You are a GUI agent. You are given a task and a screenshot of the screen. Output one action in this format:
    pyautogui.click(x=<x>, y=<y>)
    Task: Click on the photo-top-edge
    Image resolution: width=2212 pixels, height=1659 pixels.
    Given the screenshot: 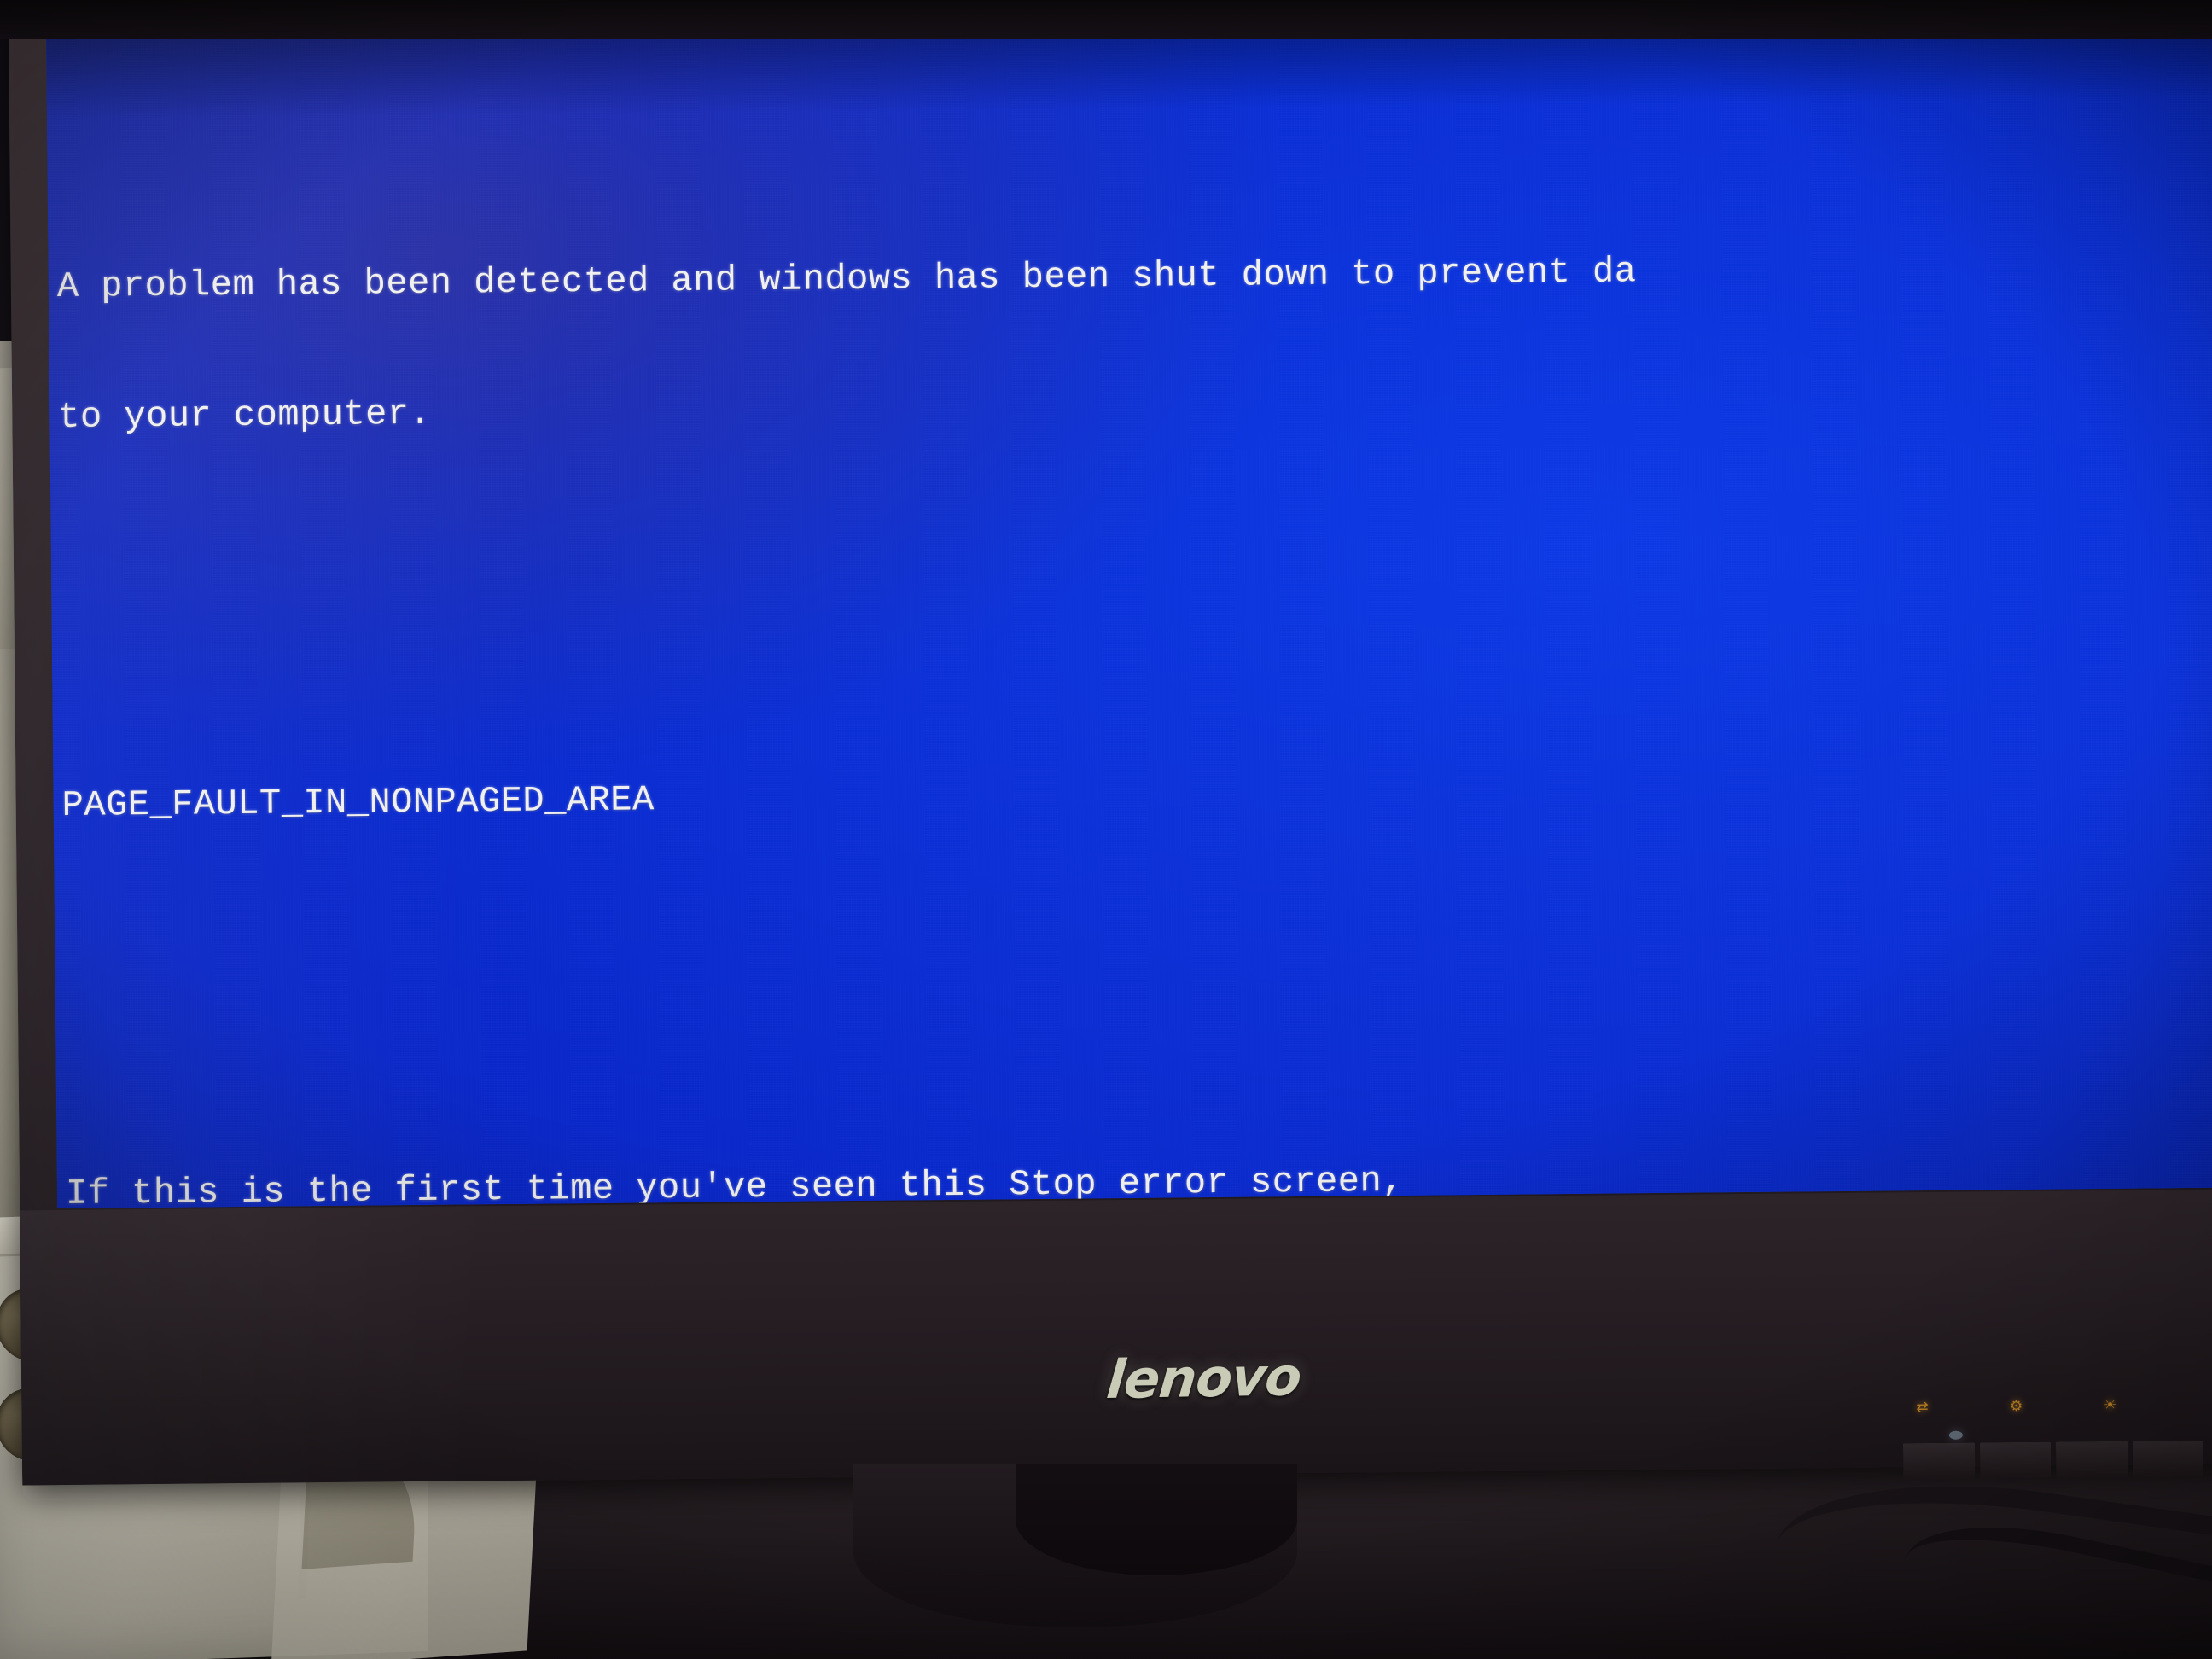 What is the action you would take?
    pyautogui.click(x=1106, y=19)
    